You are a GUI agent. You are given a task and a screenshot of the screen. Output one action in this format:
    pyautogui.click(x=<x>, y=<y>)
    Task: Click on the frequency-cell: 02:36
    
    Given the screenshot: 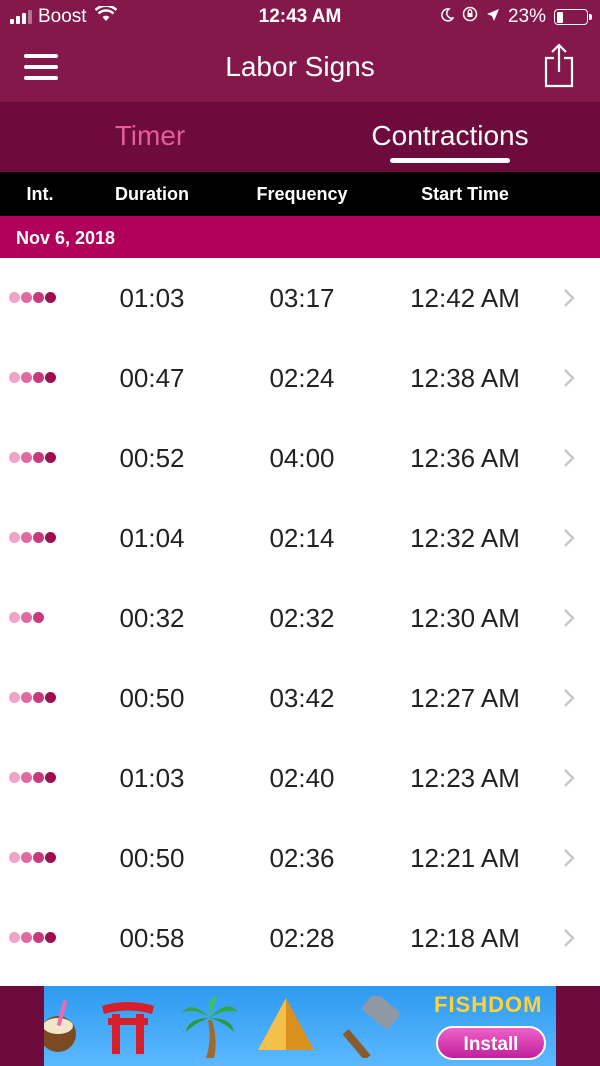 What is the action you would take?
    pyautogui.click(x=302, y=858)
    